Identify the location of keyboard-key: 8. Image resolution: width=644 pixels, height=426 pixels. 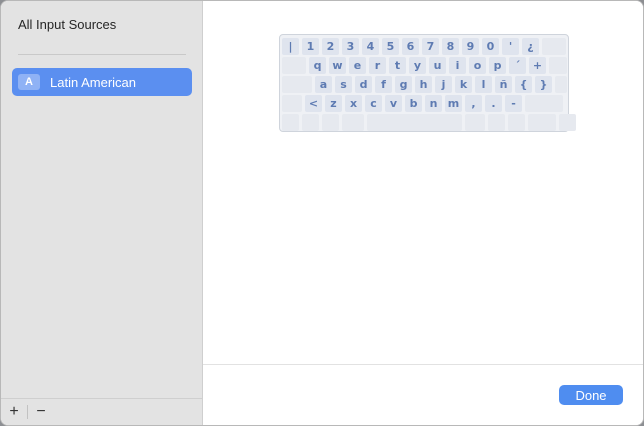
(450, 46).